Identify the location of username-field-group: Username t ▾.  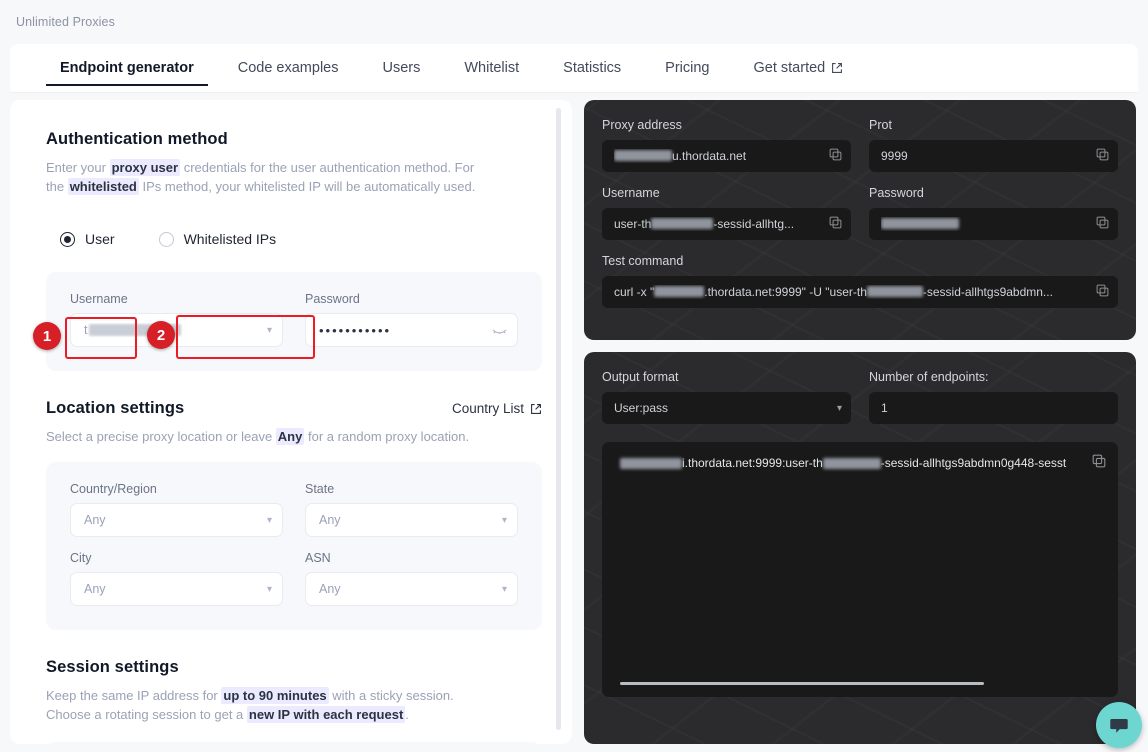
(176, 319).